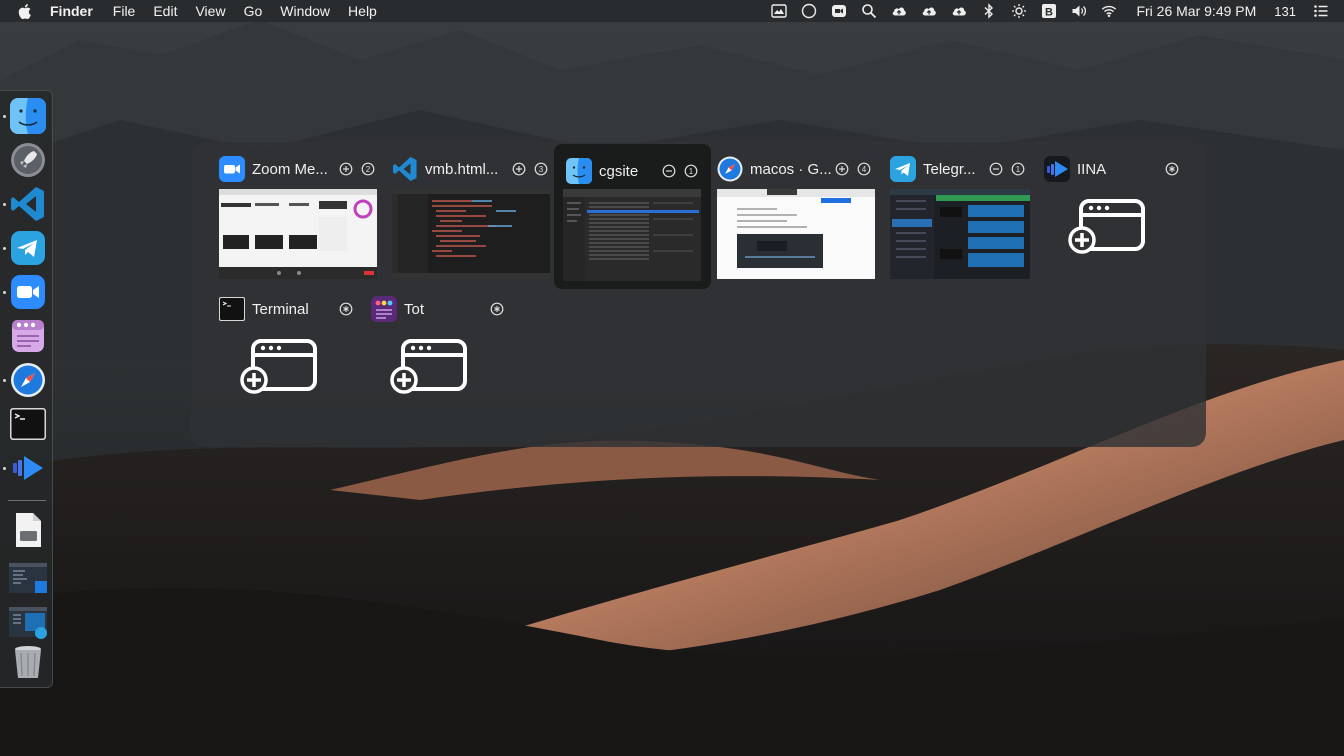 The height and width of the screenshot is (756, 1344). I want to click on switcher-window-vscode: vmb.html... 3, so click(470, 214).